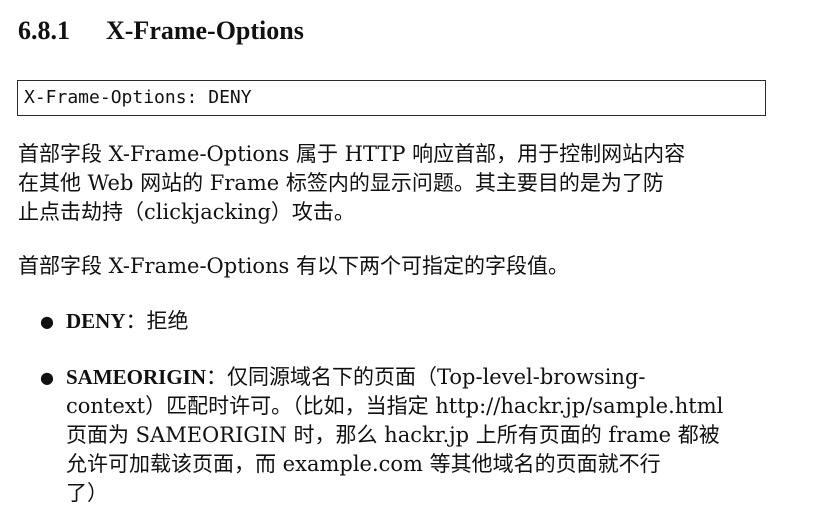 The height and width of the screenshot is (524, 818). I want to click on section-title: X-Frame-Options, so click(205, 30).